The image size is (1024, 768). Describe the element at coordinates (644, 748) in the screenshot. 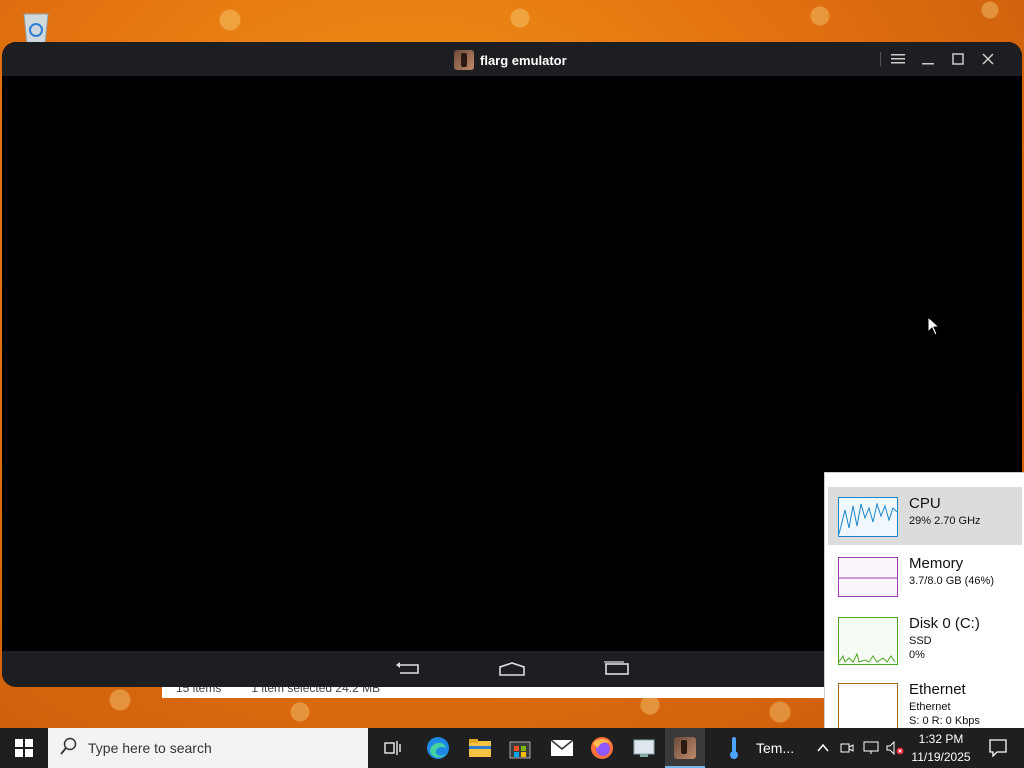

I see `remote-app-icon` at that location.